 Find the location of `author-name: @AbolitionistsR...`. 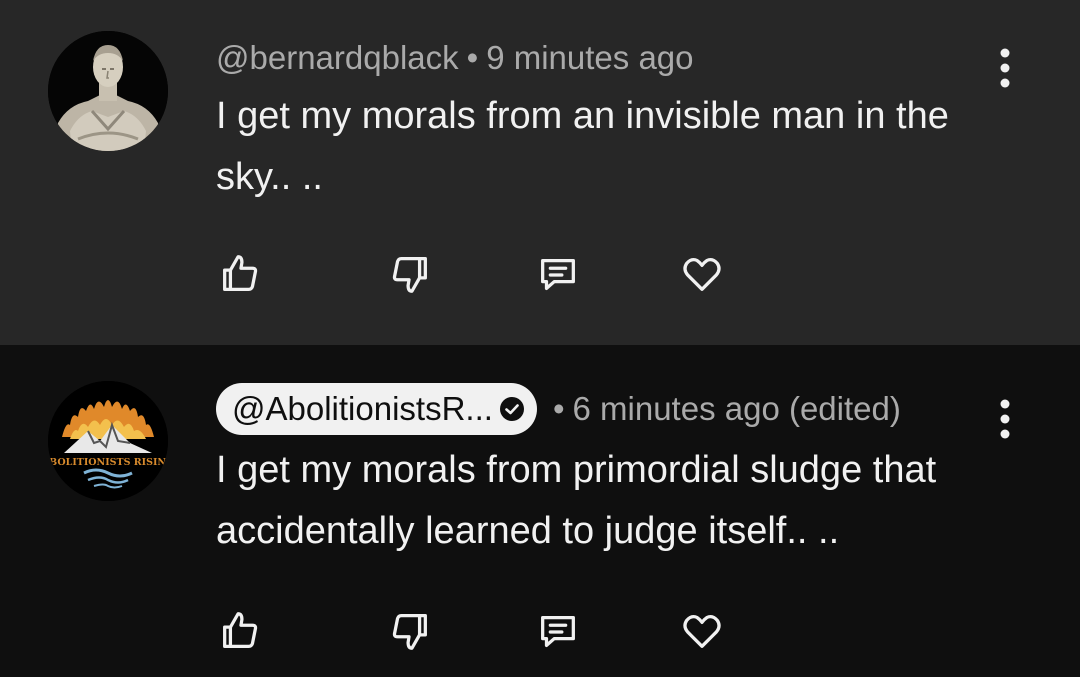

author-name: @AbolitionistsR... is located at coordinates (362, 409).